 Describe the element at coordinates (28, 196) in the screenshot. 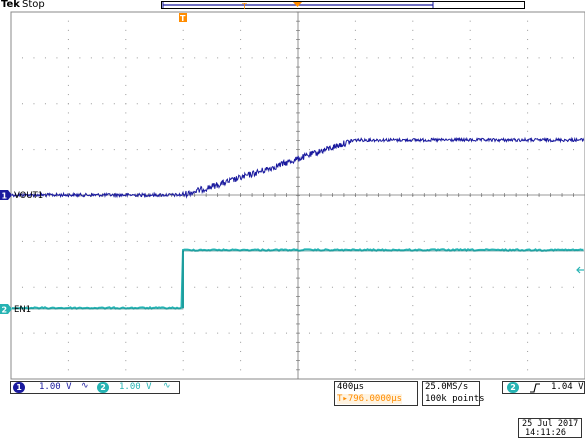

I see `ch1-trace-label: VOUT1` at that location.